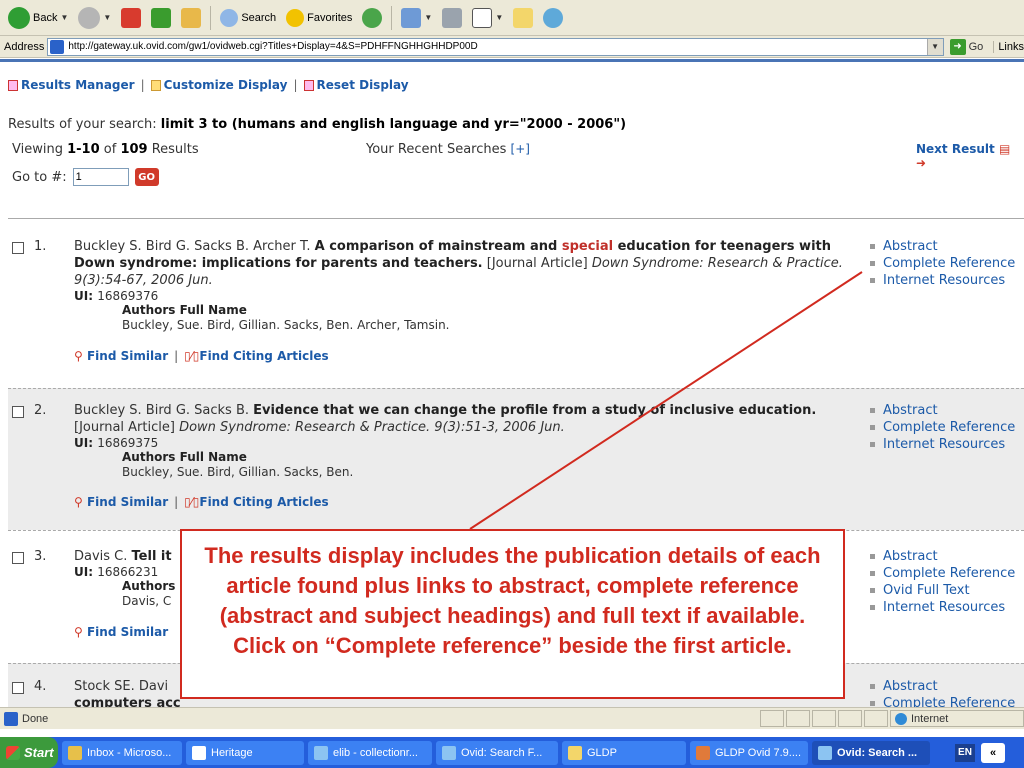 The image size is (1024, 768). Describe the element at coordinates (40, 410) in the screenshot. I see `result-number: 2.` at that location.